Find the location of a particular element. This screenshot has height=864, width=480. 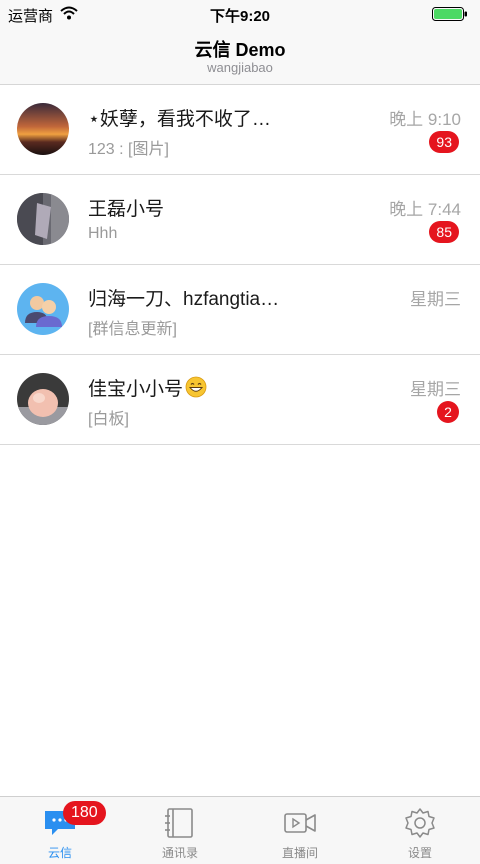

grinning-emoji-icon is located at coordinates (196, 387).